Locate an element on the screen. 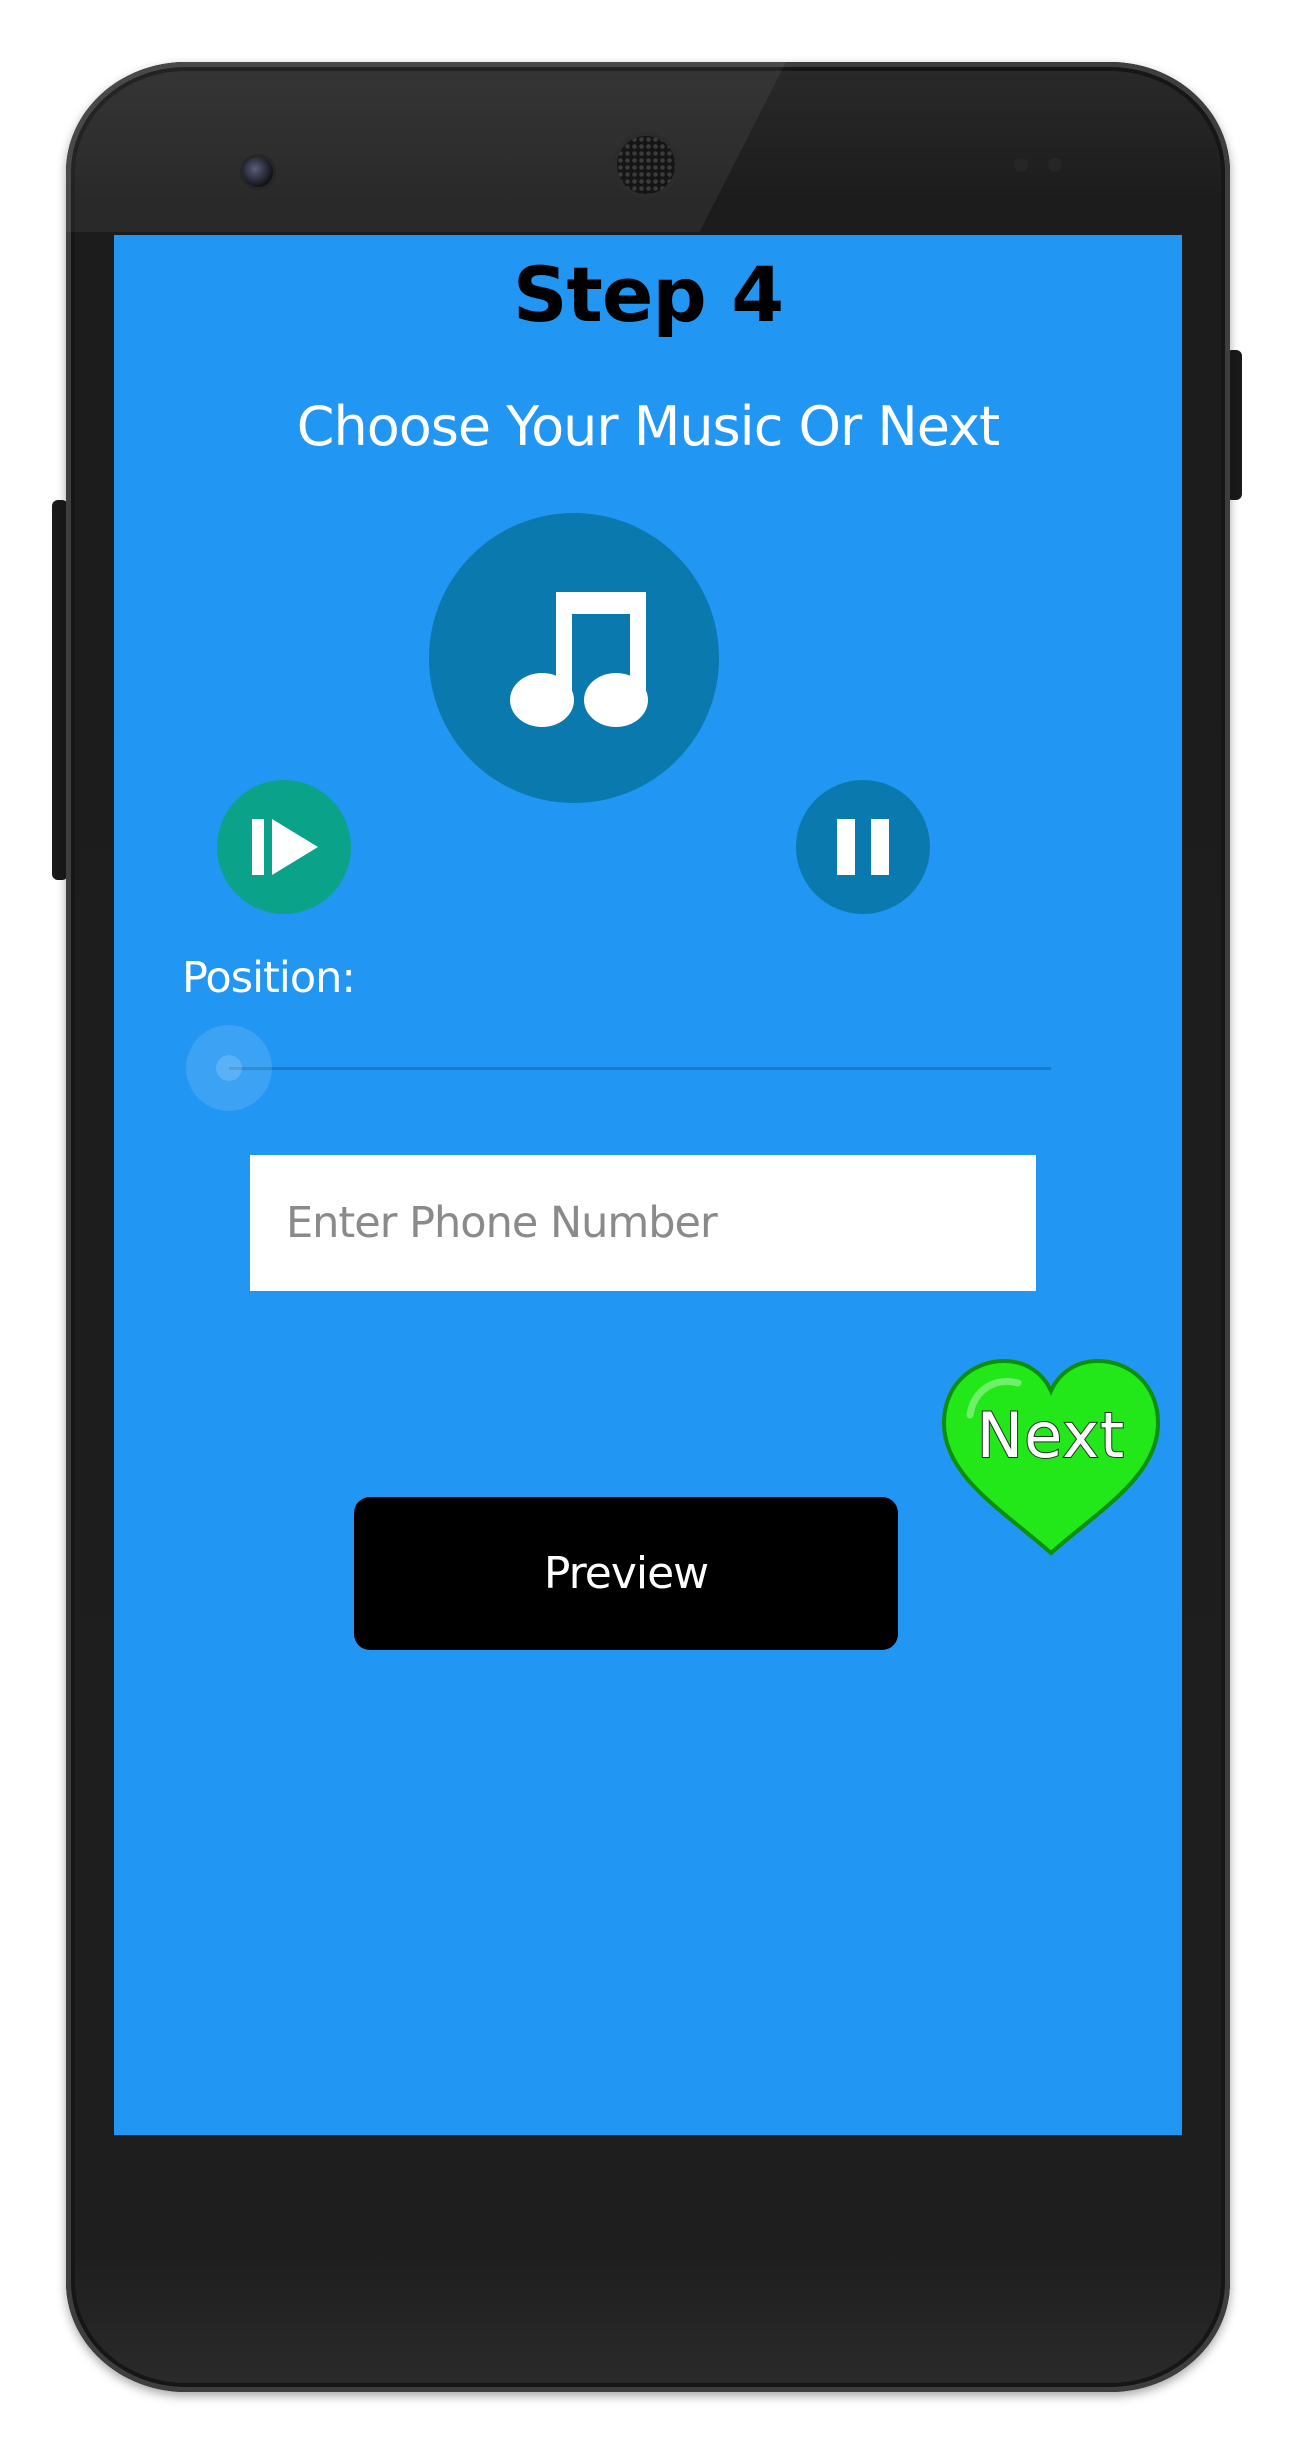  earpiece-speaker is located at coordinates (646, 165).